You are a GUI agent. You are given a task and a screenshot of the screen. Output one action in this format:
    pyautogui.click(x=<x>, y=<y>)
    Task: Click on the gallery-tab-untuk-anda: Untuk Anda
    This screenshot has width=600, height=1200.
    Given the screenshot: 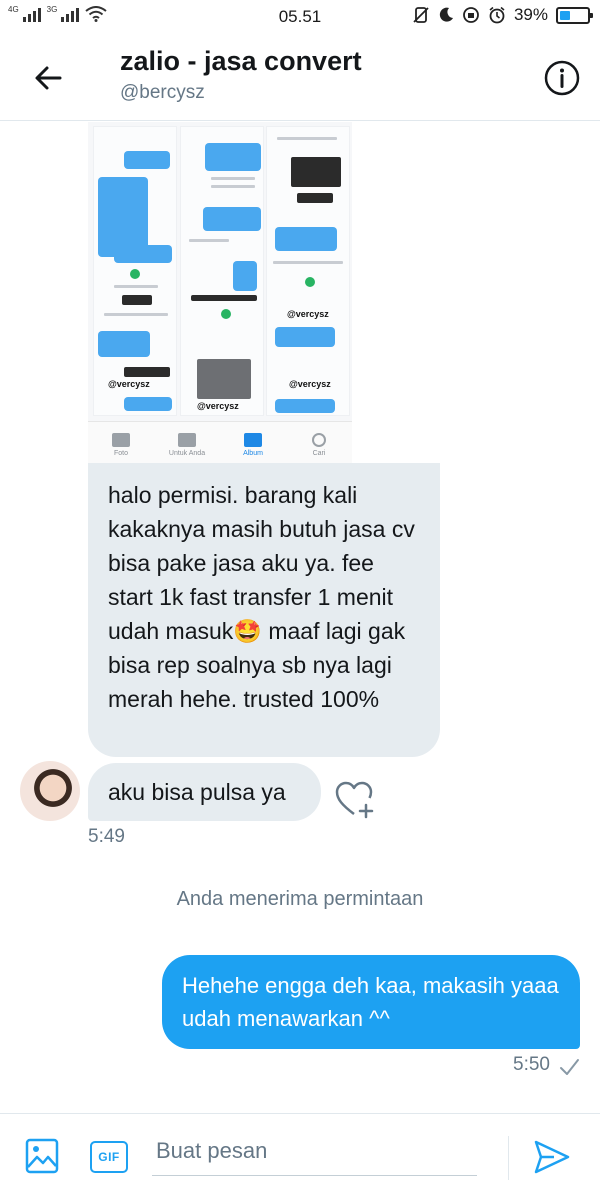 What is the action you would take?
    pyautogui.click(x=187, y=444)
    